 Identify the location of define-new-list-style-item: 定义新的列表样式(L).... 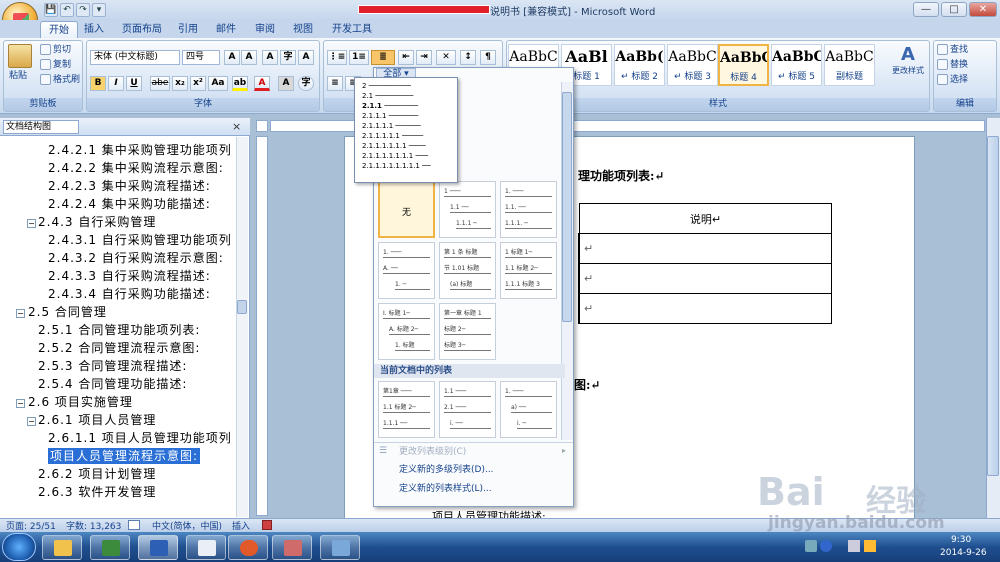
(445, 489).